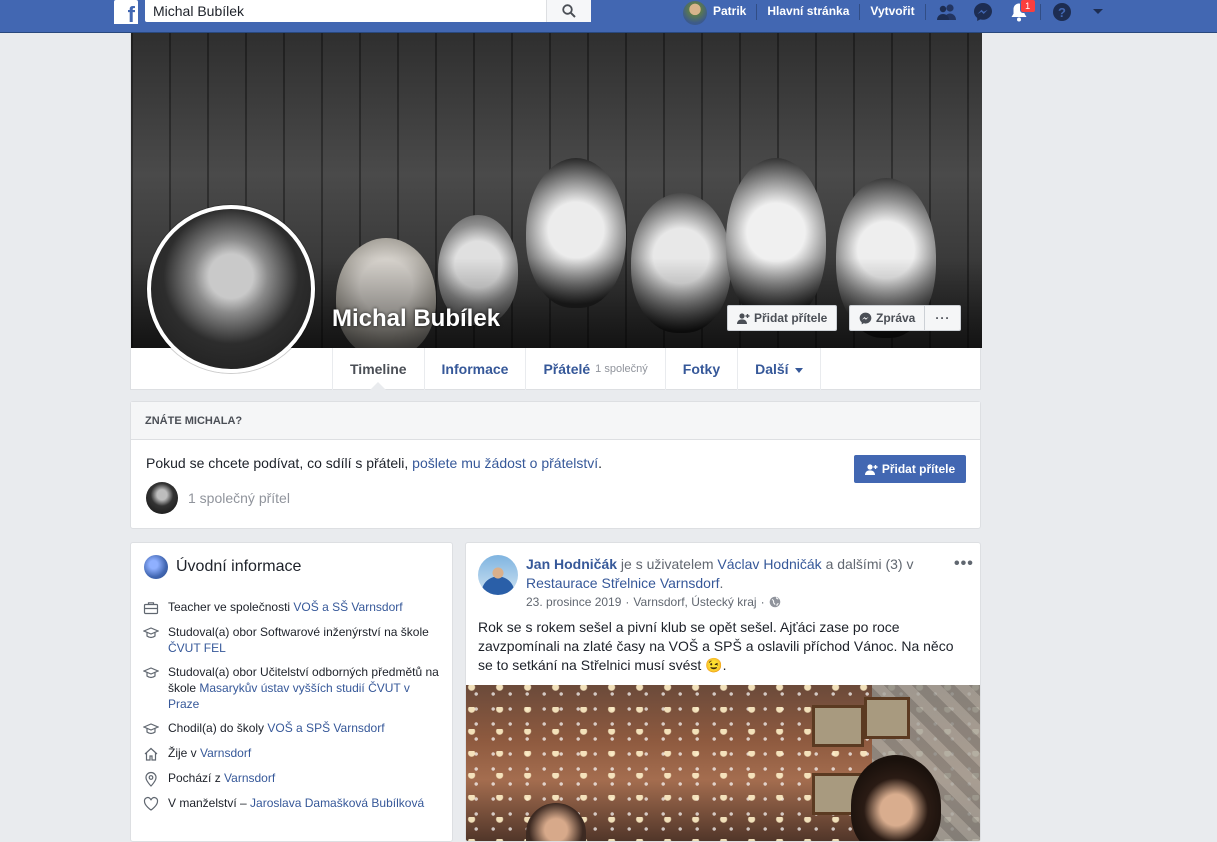  I want to click on friend-requests-icon, so click(947, 12).